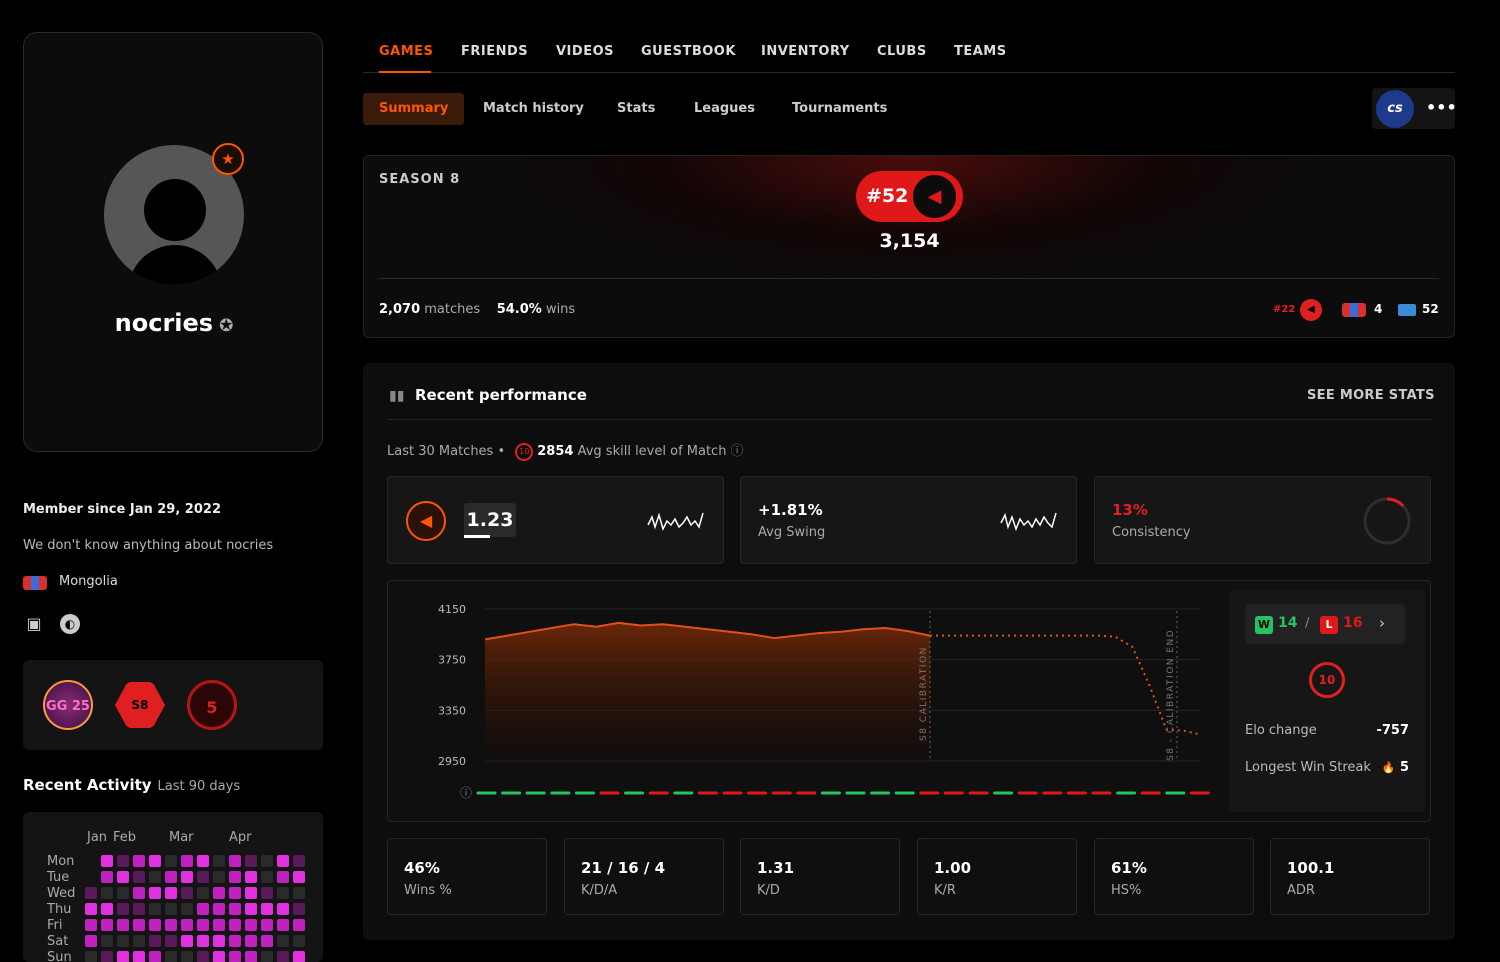 The image size is (1500, 962). Describe the element at coordinates (68, 705) in the screenshot. I see `gg-badge: GG 25` at that location.